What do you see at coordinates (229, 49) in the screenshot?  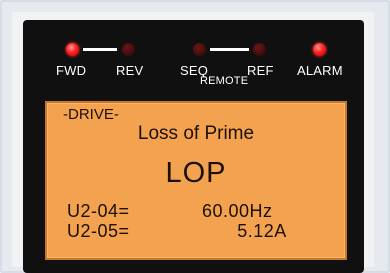 I see `seq-ref-link-bar` at bounding box center [229, 49].